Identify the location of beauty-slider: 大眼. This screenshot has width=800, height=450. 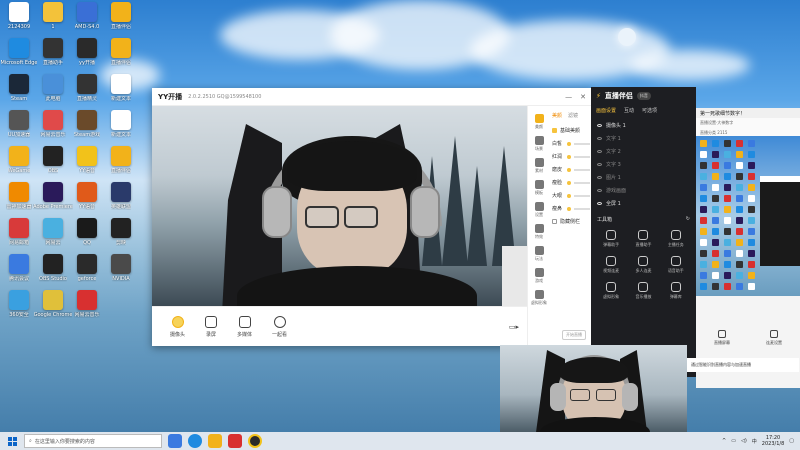
(571, 195).